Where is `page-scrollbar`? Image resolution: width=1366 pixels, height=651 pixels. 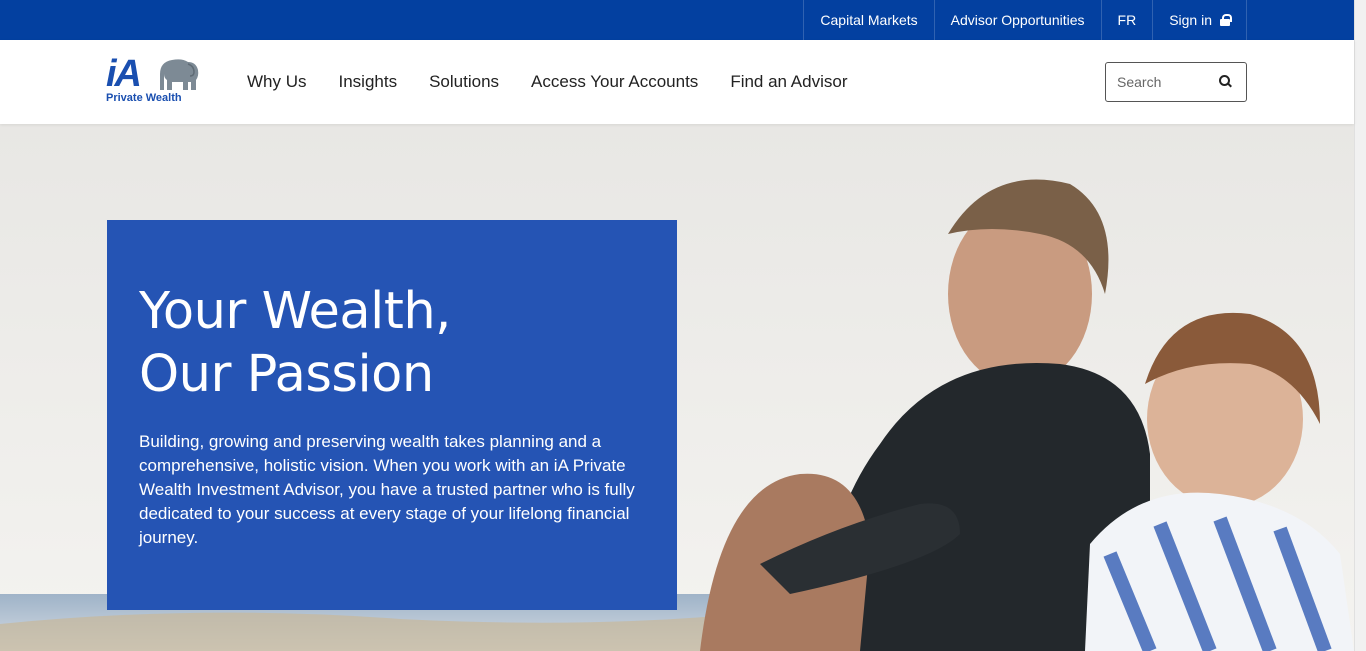 page-scrollbar is located at coordinates (1360, 325).